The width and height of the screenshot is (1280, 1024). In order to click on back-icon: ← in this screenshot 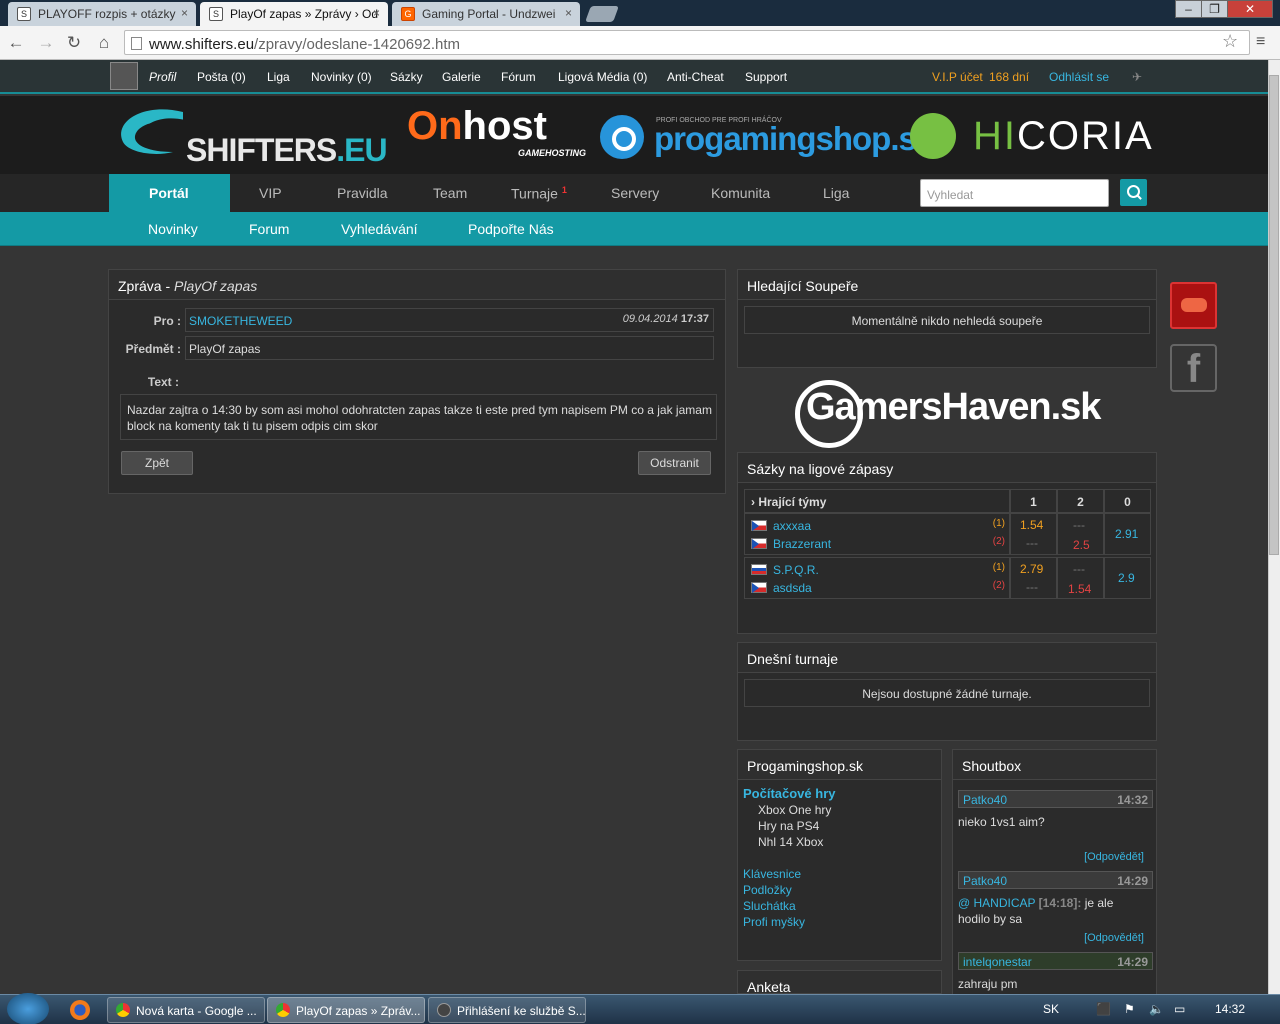, I will do `click(16, 43)`.